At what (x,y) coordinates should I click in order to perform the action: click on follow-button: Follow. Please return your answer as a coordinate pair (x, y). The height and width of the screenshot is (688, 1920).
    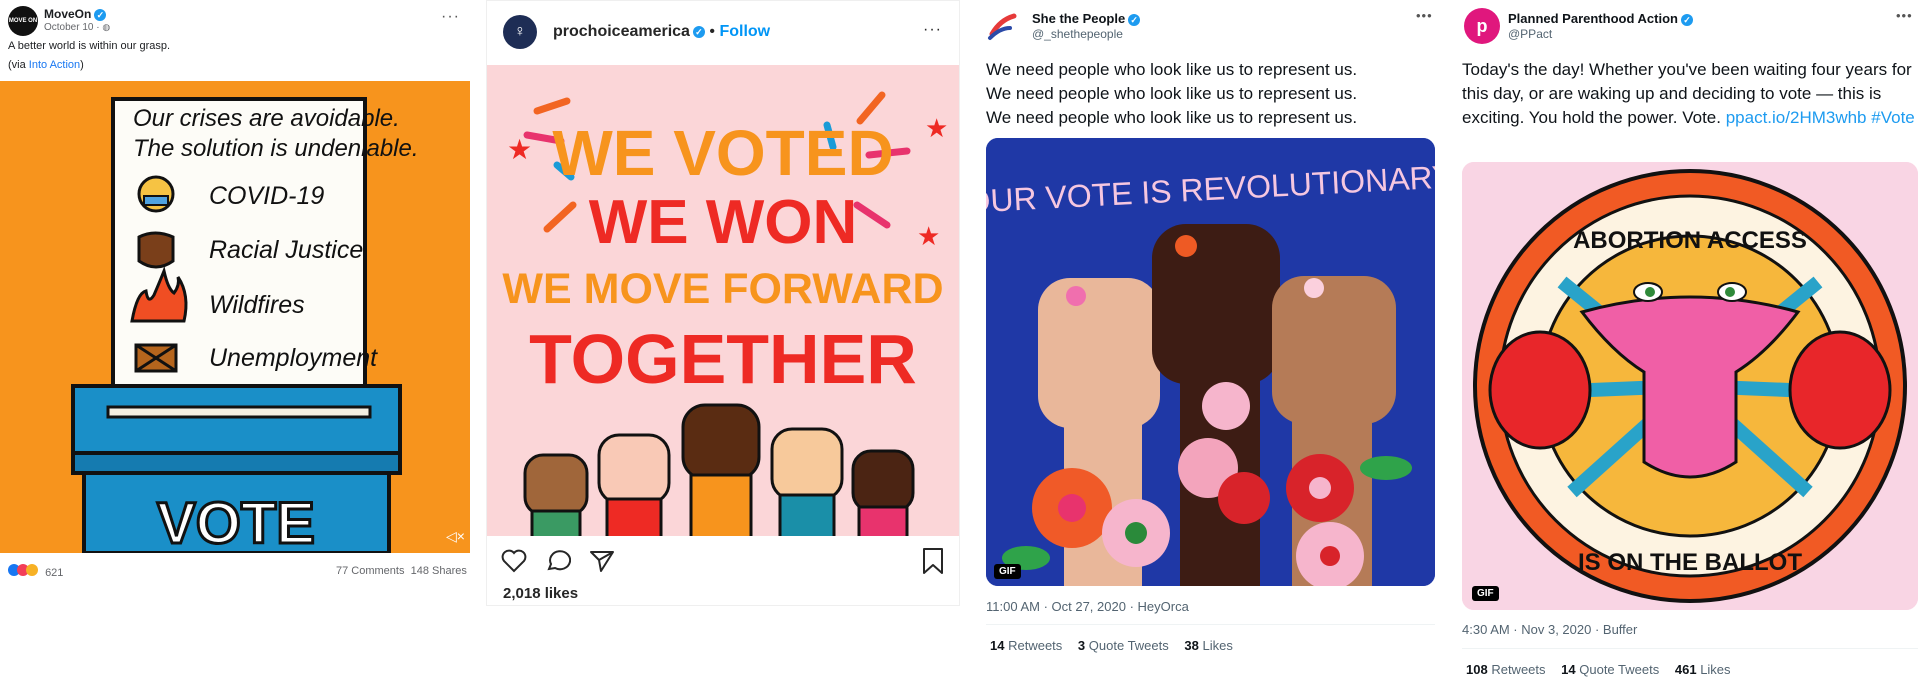
    Looking at the image, I should click on (744, 31).